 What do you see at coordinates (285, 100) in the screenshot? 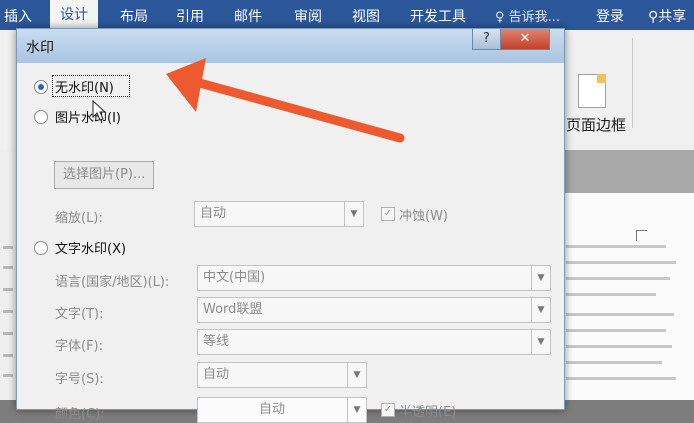
I see `annotation-arrow` at bounding box center [285, 100].